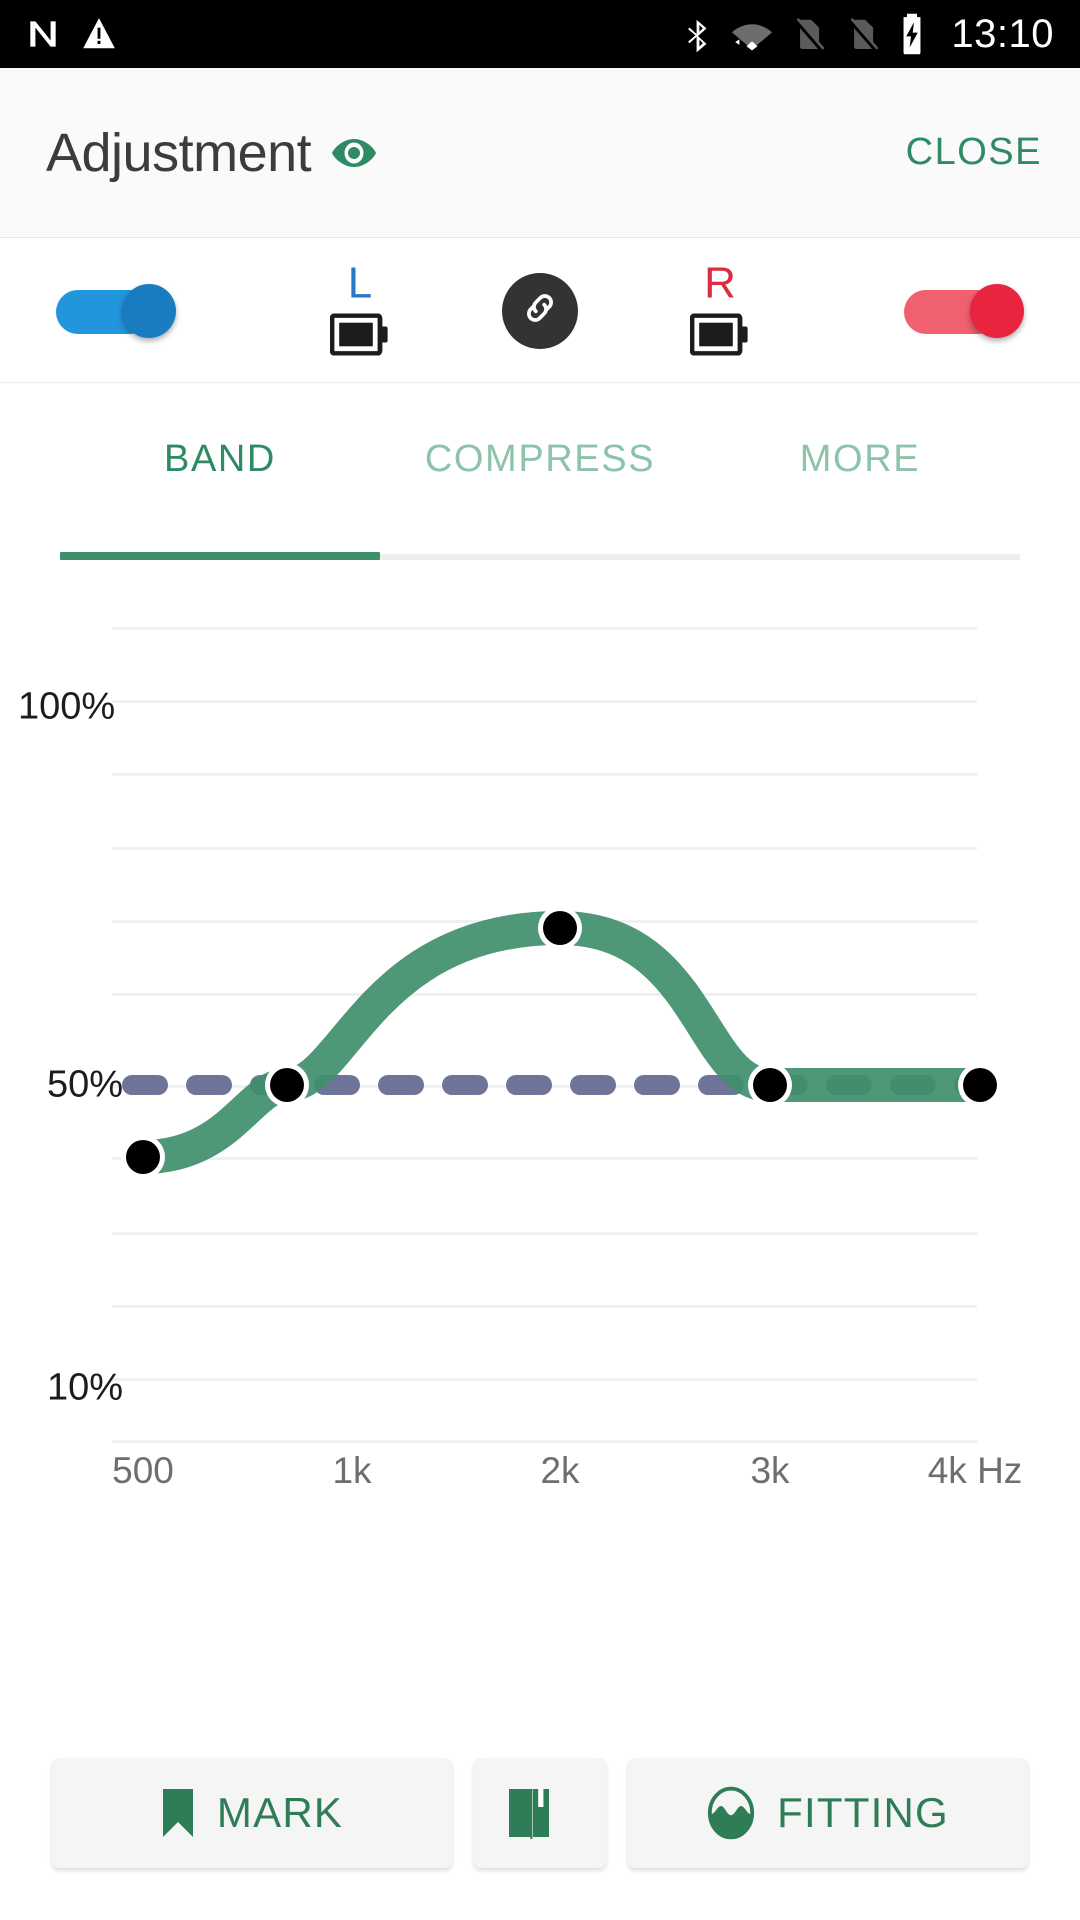  I want to click on bookmark-icon, so click(178, 1813).